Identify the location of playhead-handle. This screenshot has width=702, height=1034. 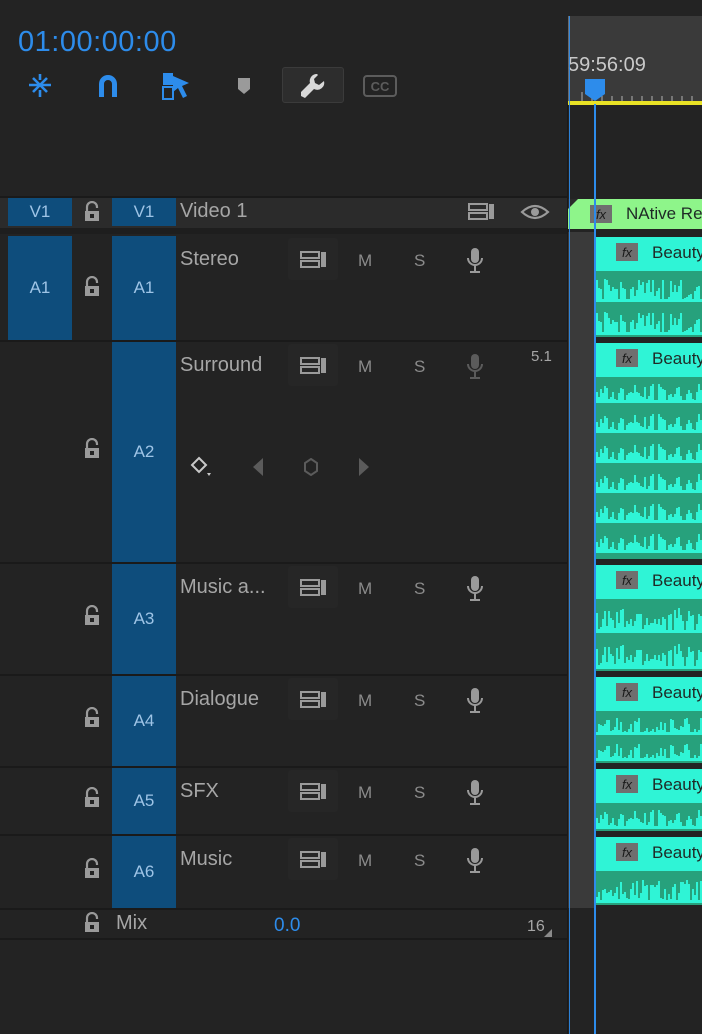
(595, 92).